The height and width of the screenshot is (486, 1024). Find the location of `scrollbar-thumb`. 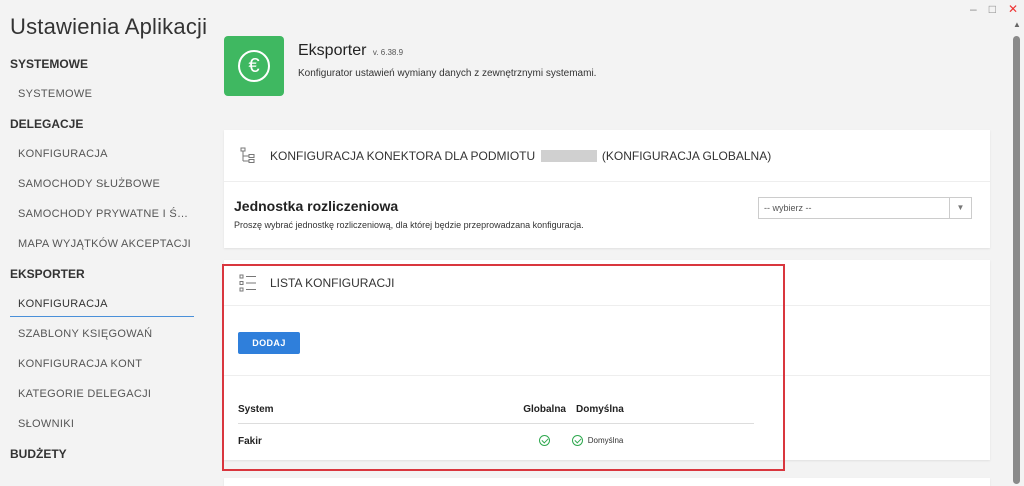

scrollbar-thumb is located at coordinates (1016, 260).